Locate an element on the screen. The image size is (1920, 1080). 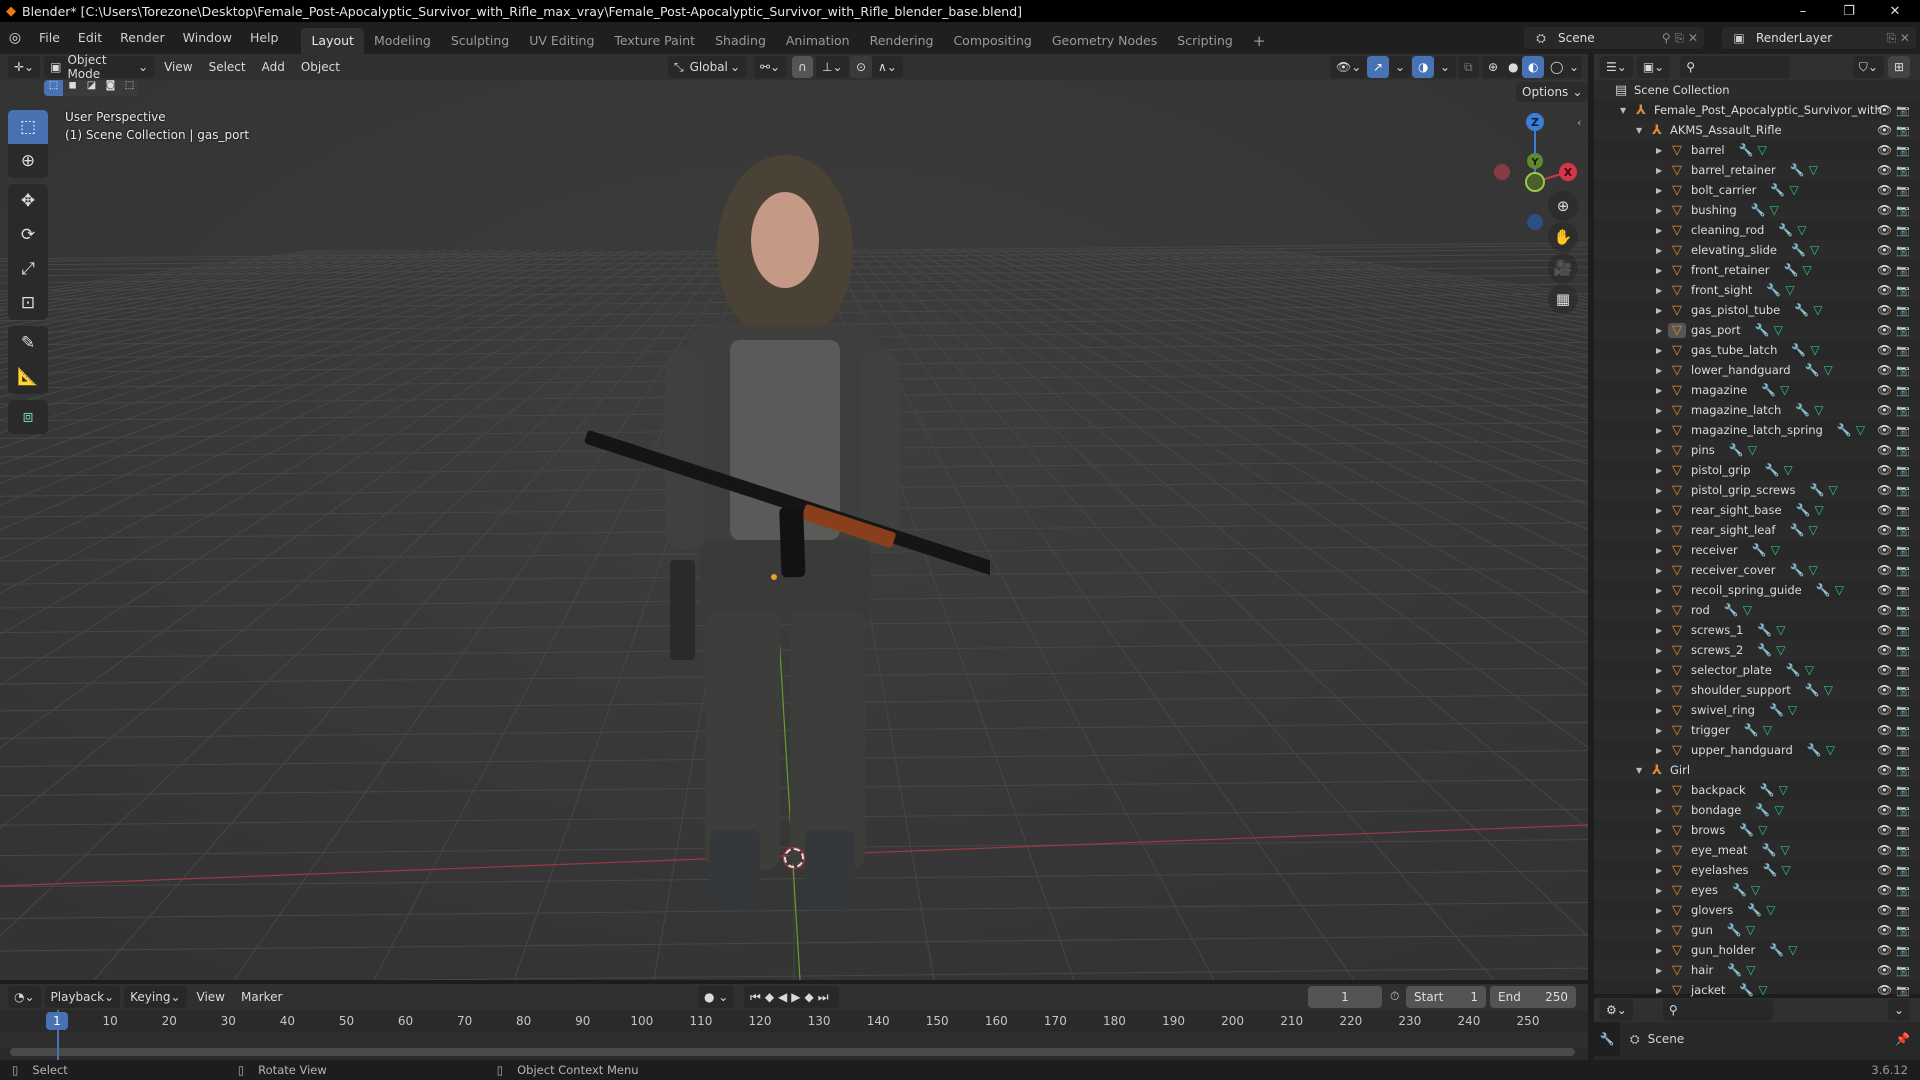
outliner-item: ▶ ▽ screws_2 🔧 ▽ 👁 📷 is located at coordinates (1757, 650).